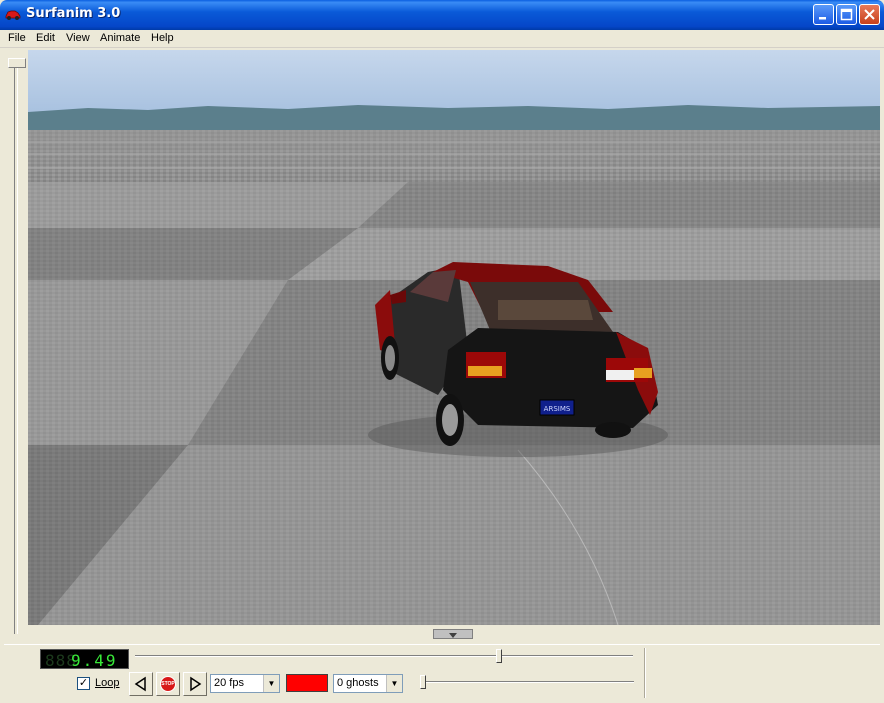 This screenshot has height=703, width=884. What do you see at coordinates (822, 18) in the screenshot?
I see `minimize-icon` at bounding box center [822, 18].